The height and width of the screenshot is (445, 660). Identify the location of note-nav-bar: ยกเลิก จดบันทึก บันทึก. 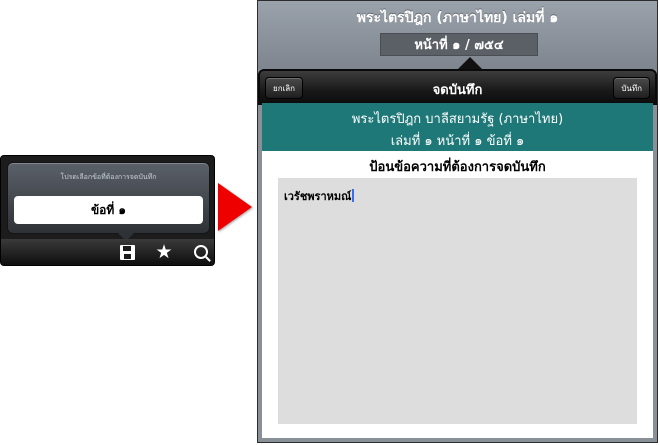
(457, 87).